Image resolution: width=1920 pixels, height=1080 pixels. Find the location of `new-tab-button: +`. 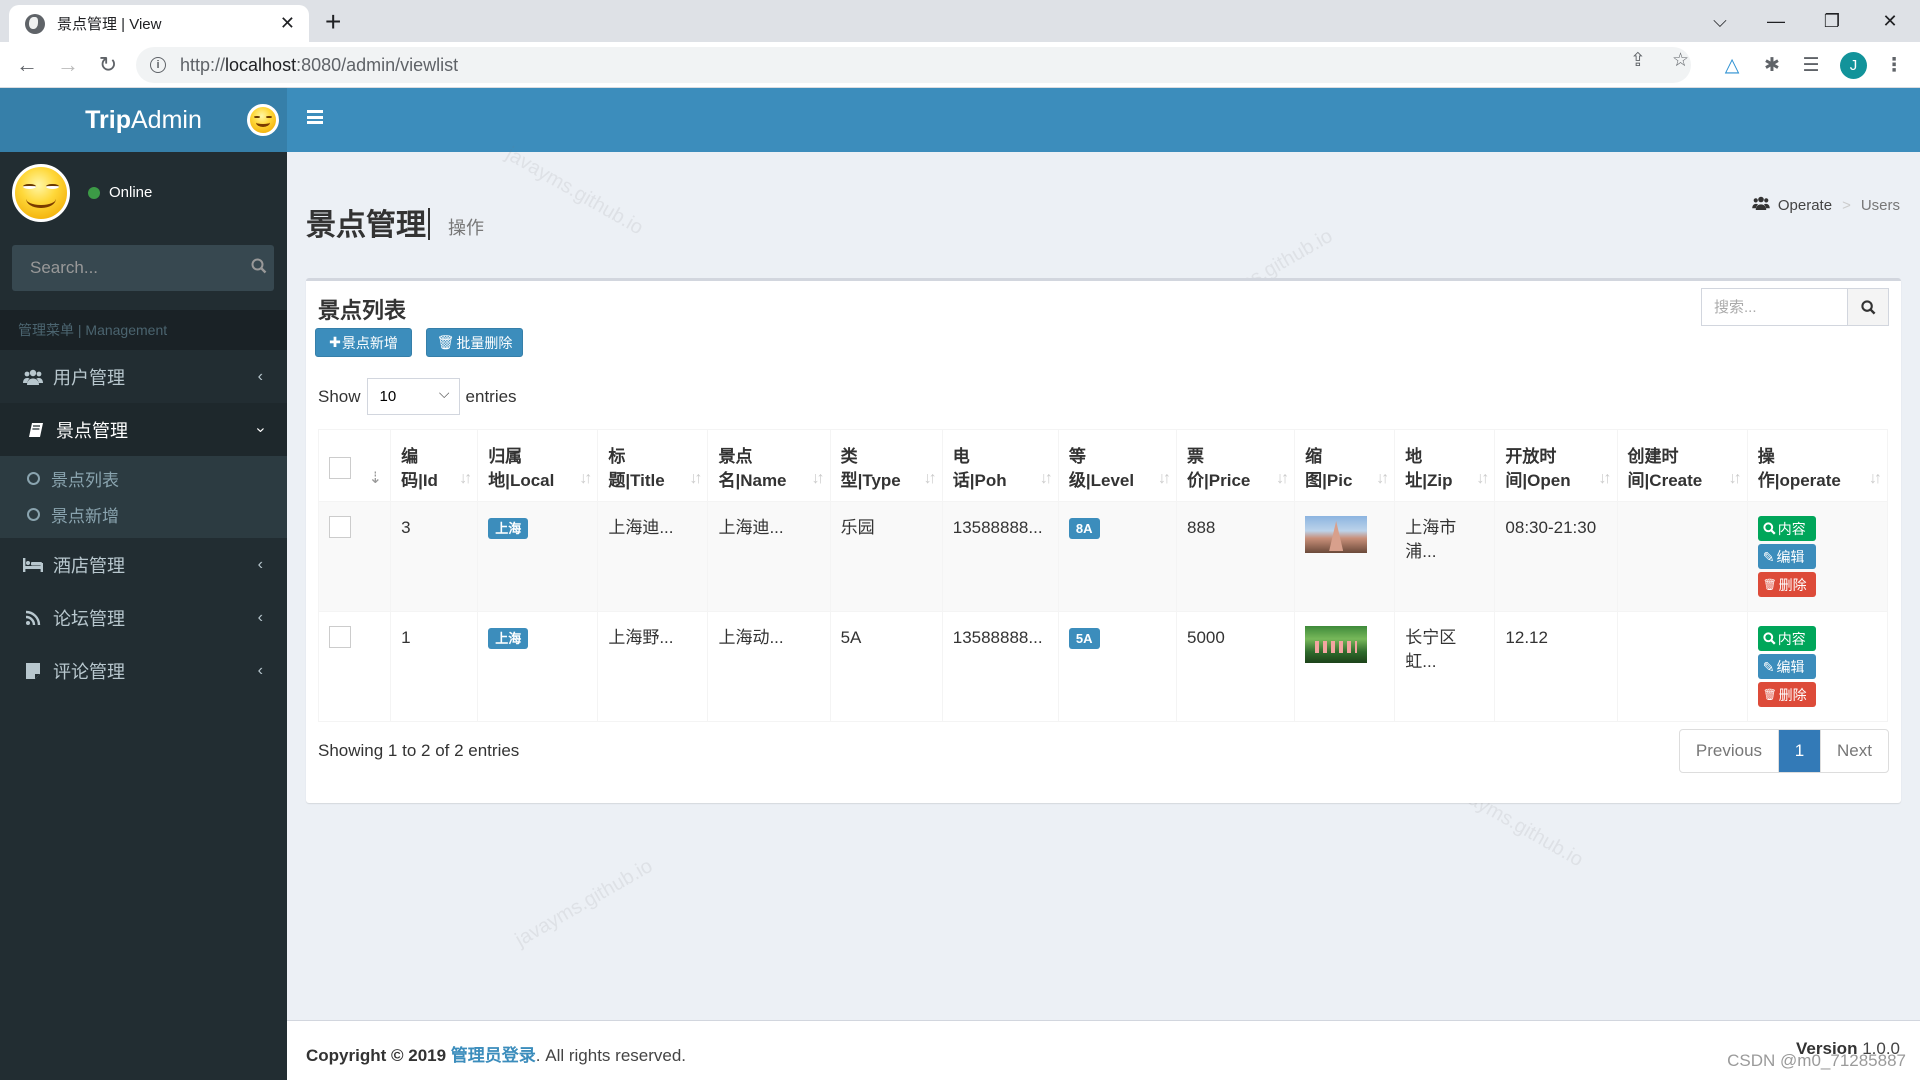

new-tab-button: + is located at coordinates (333, 22).